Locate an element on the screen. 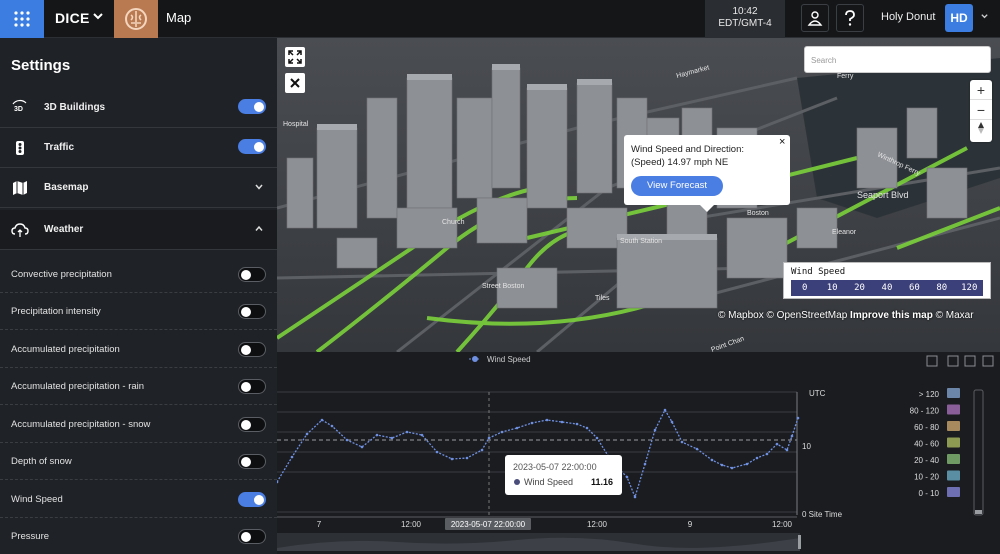  attribution-mapbox: © Mapbox is located at coordinates (741, 315).